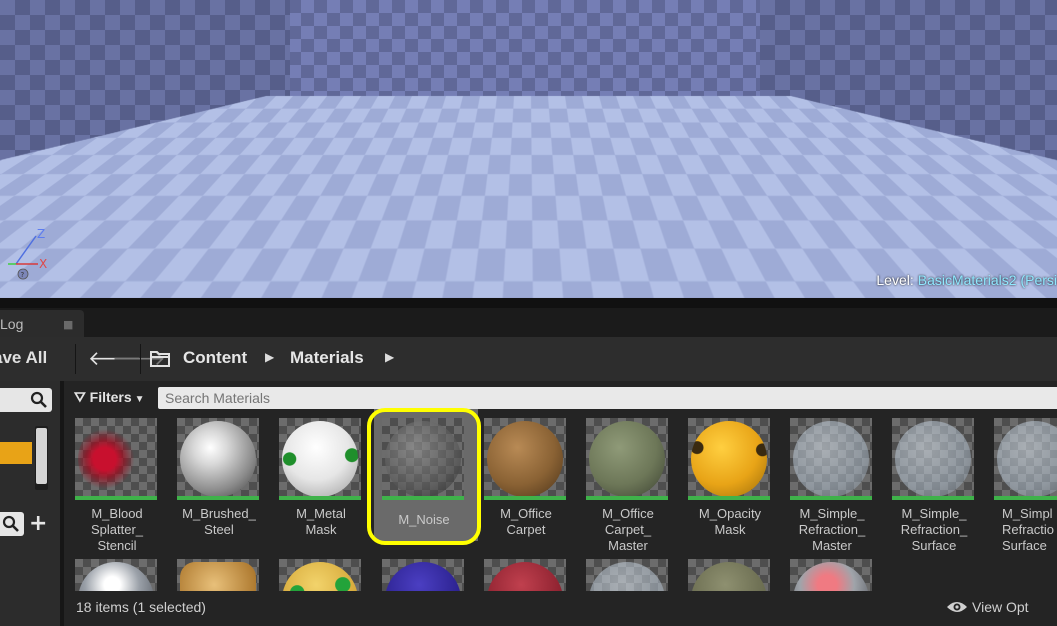  I want to click on asset-tile: M_Simple_ Refraction_ Master, so click(832, 486).